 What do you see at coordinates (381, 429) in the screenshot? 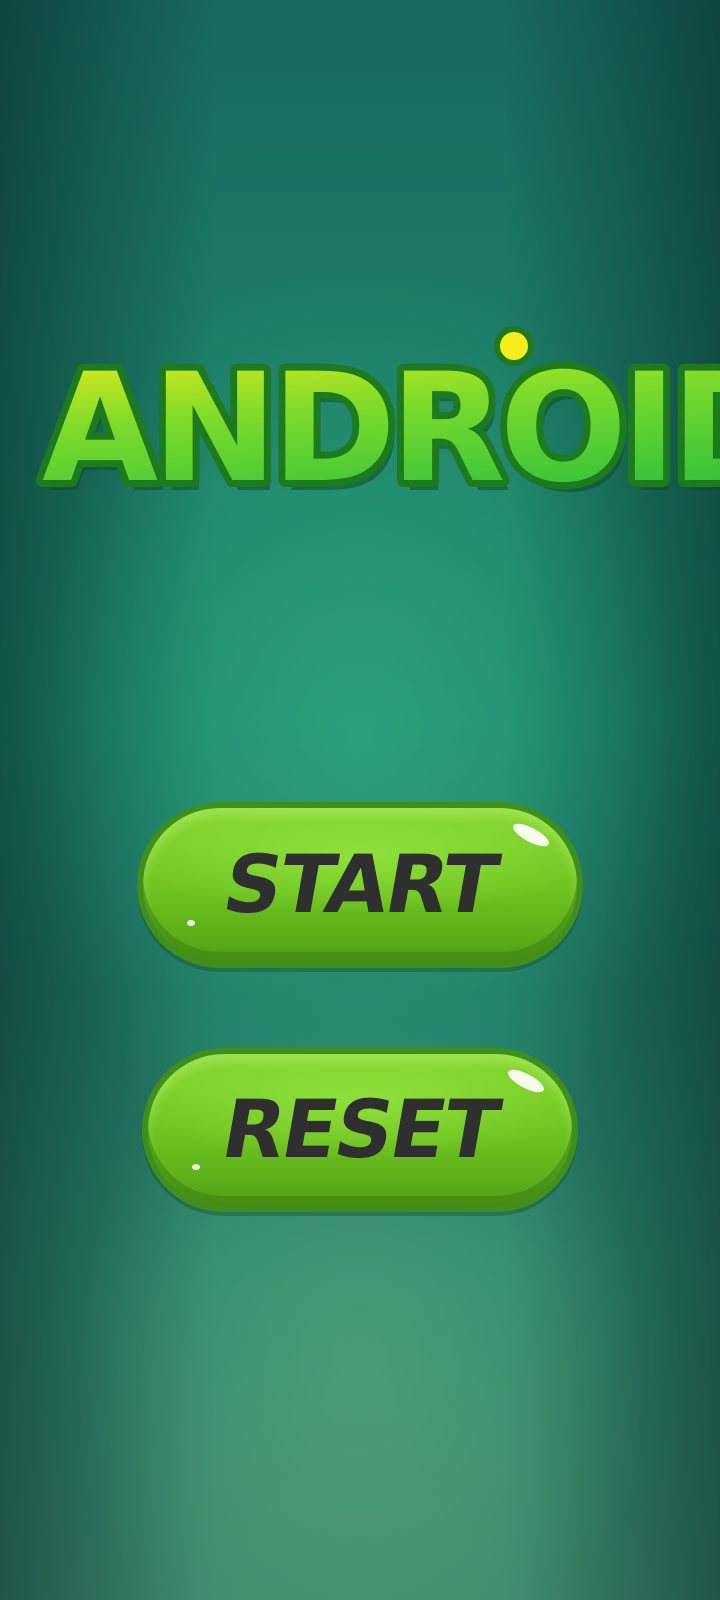
I see `logo-text: ANDROID` at bounding box center [381, 429].